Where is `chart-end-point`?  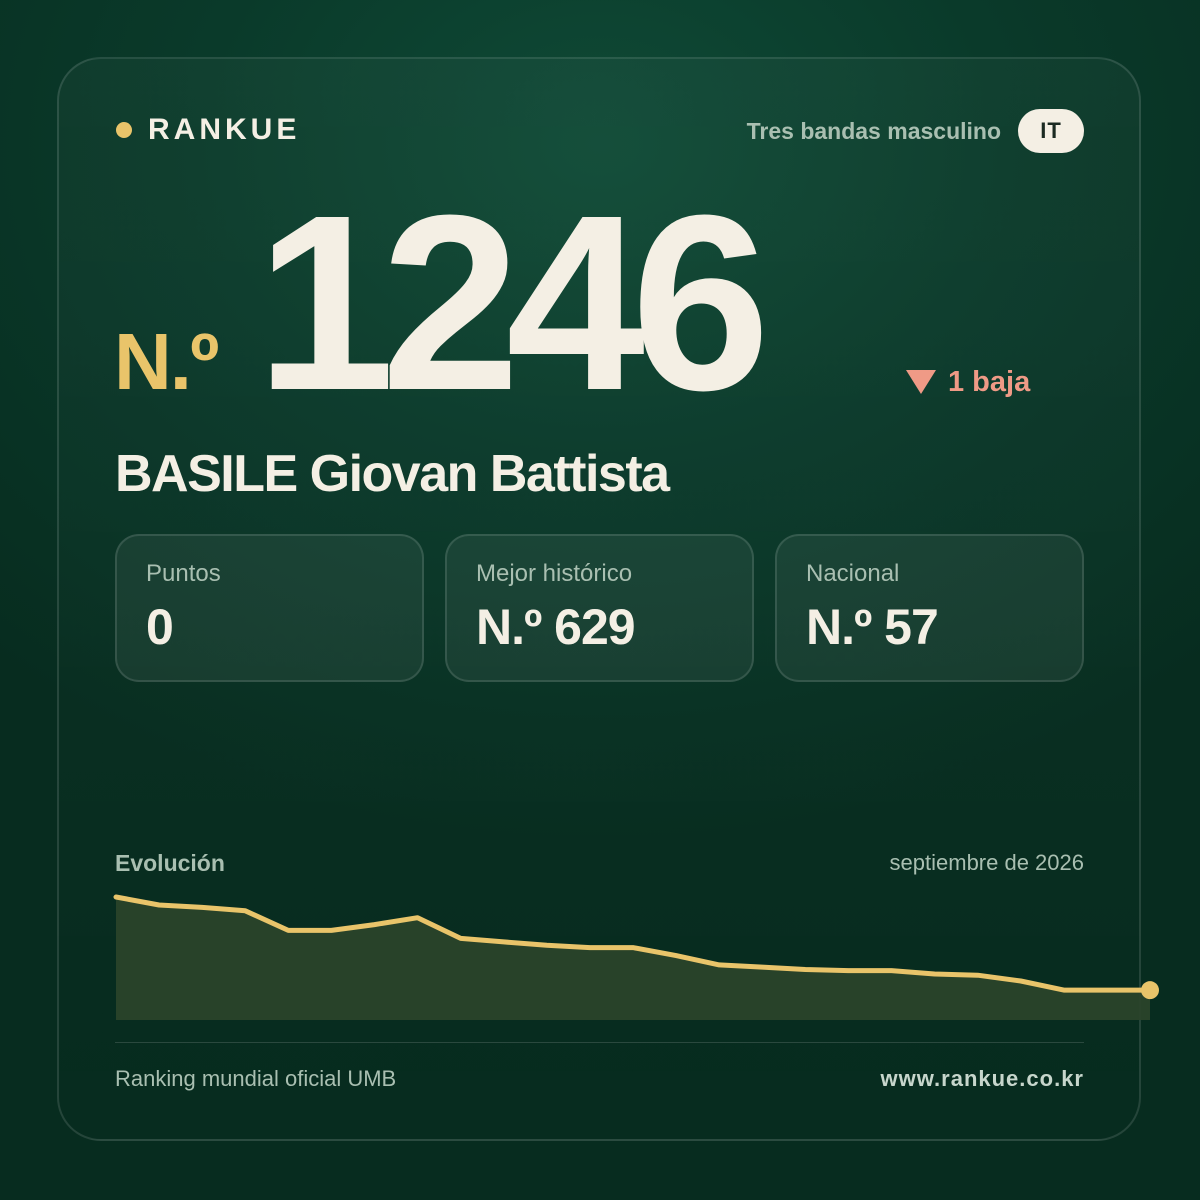 chart-end-point is located at coordinates (1150, 990).